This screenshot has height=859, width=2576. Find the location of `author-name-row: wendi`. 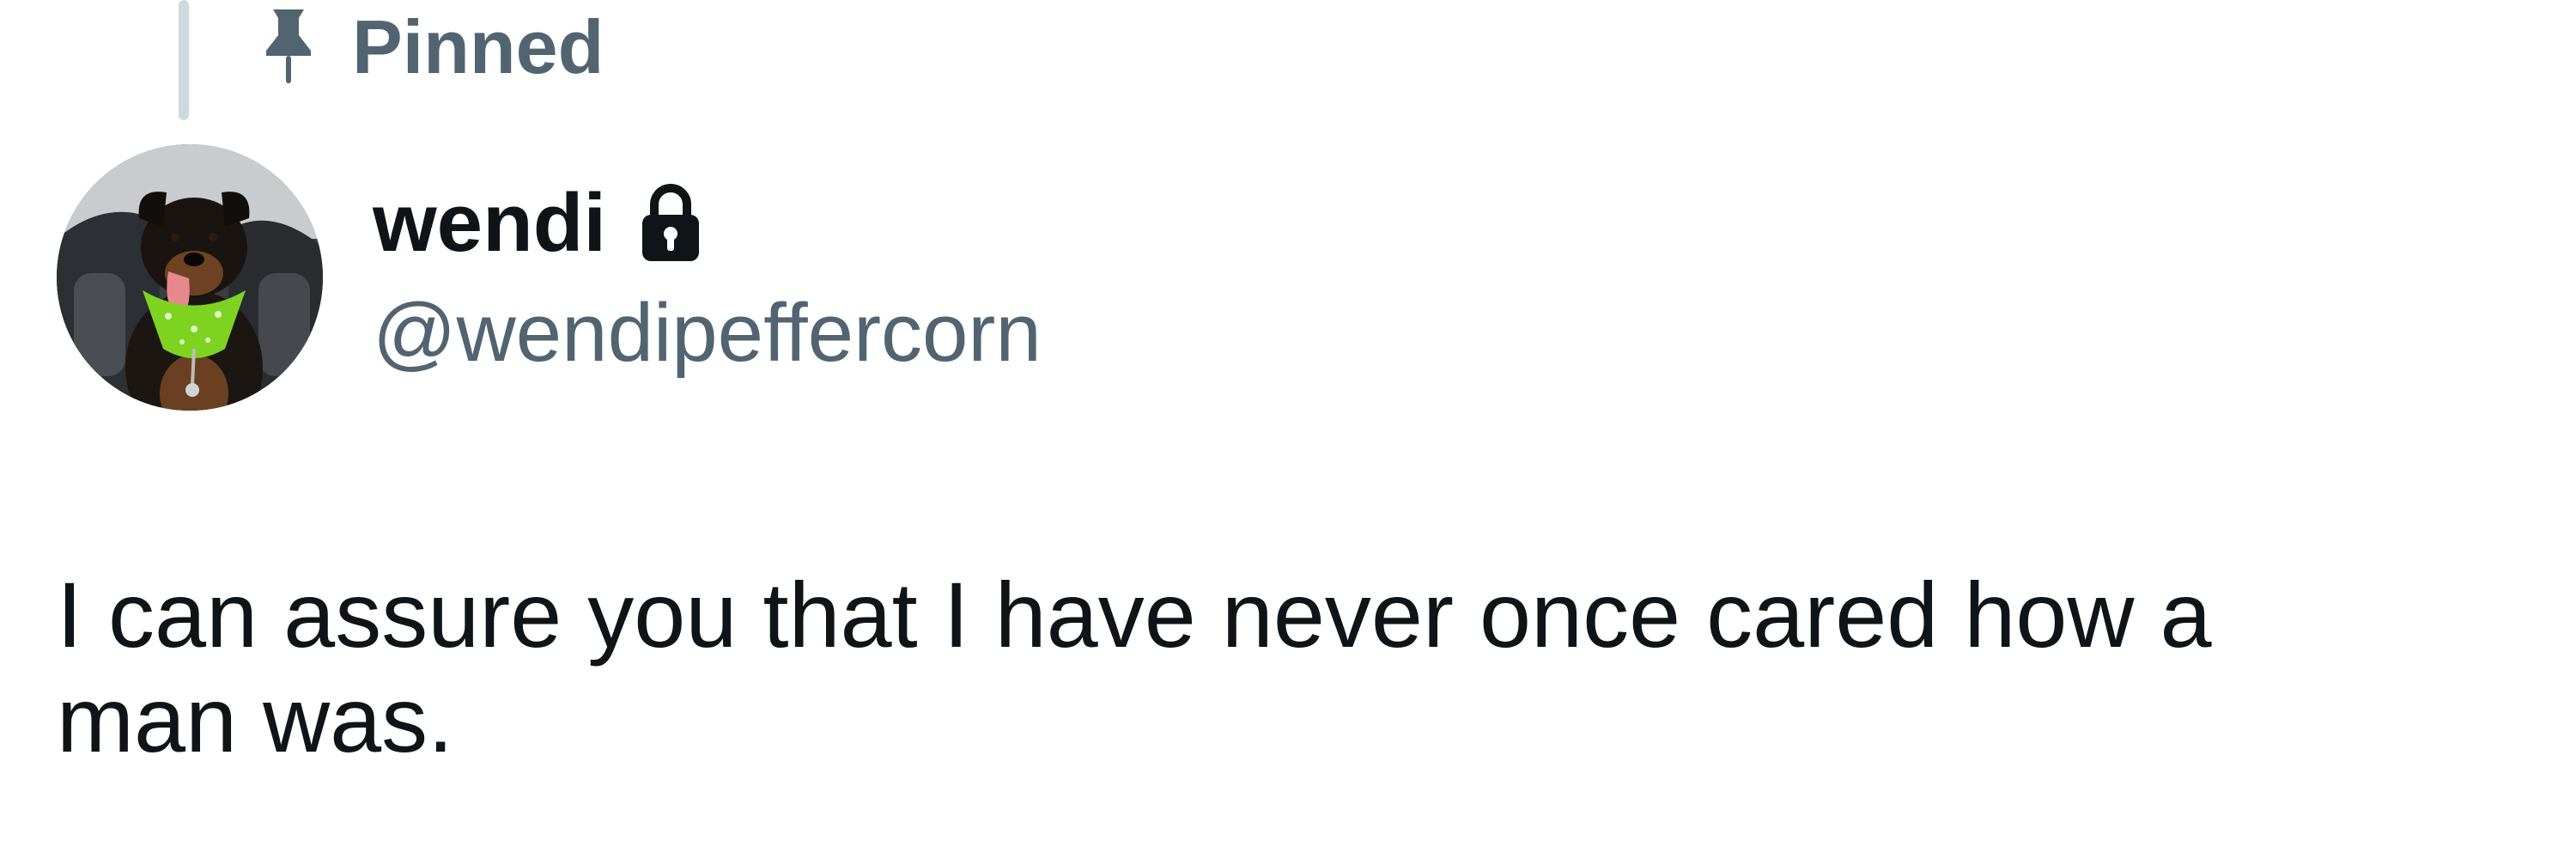

author-name-row: wendi is located at coordinates (537, 224).